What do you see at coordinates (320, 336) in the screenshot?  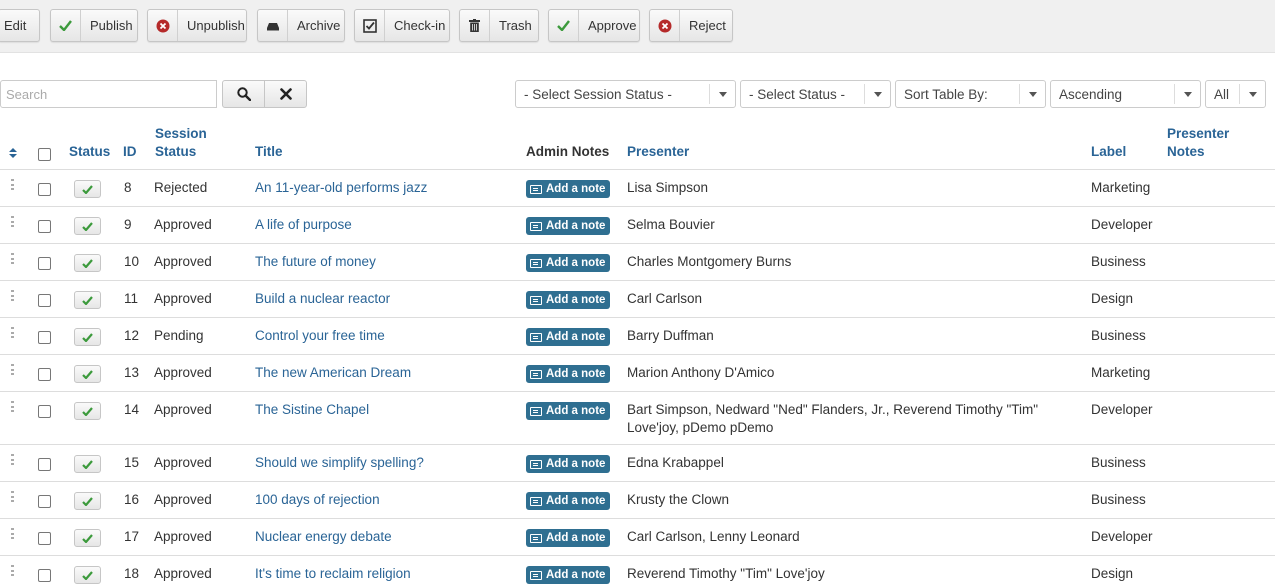 I see `row-title-link: Control your free time` at bounding box center [320, 336].